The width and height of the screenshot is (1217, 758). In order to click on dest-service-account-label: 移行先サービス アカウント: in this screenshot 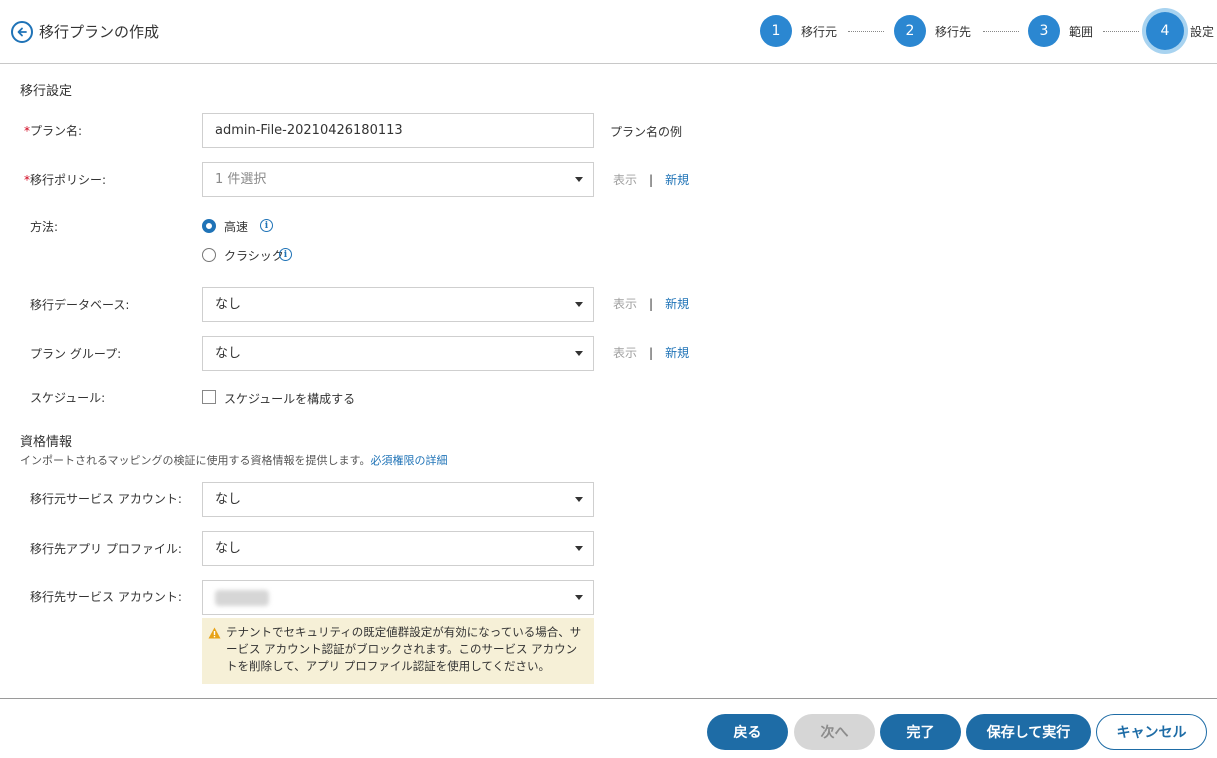, I will do `click(106, 597)`.